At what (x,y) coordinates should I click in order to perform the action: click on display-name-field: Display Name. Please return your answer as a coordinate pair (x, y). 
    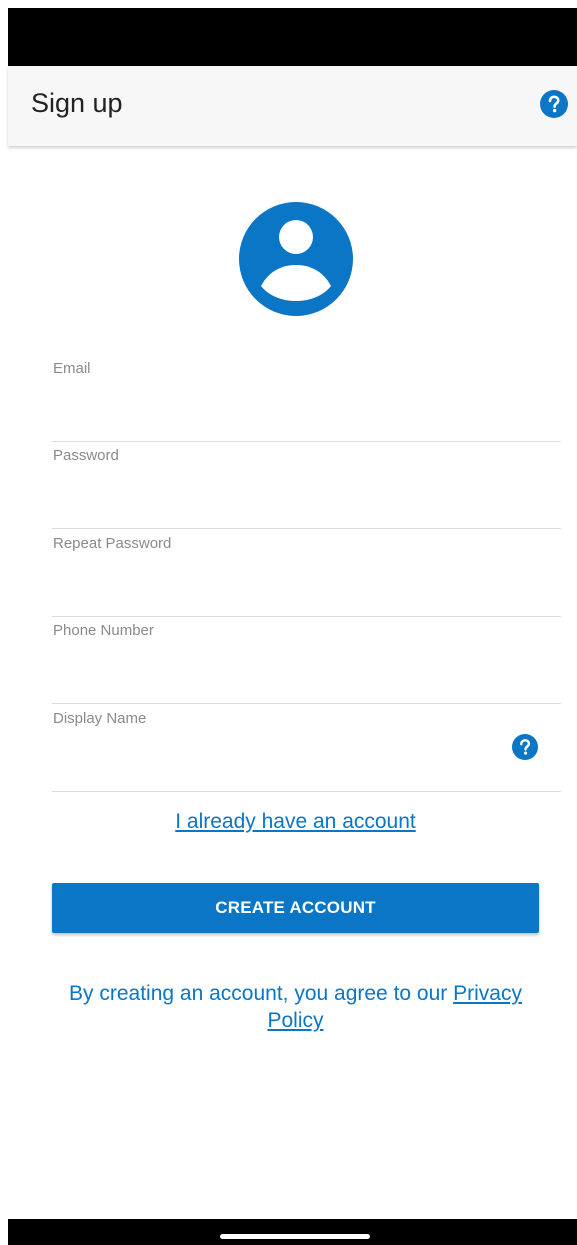
    Looking at the image, I should click on (306, 748).